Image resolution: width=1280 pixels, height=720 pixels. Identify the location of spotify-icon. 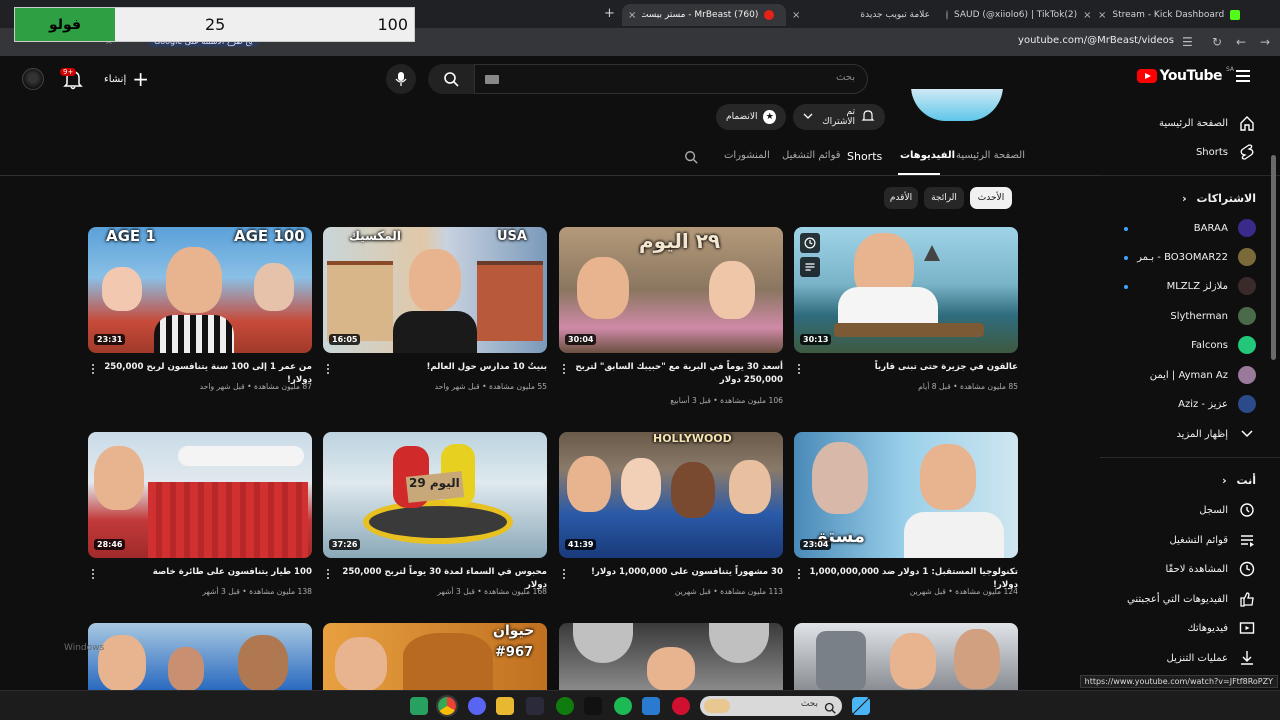
(623, 706).